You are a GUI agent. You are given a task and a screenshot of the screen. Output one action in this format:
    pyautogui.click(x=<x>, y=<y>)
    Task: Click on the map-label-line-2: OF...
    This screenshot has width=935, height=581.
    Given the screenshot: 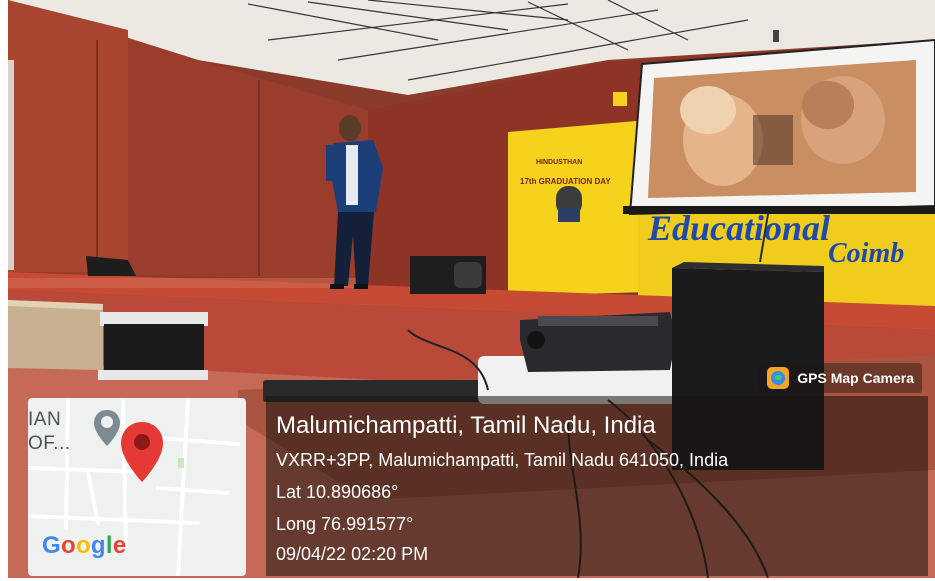 What is the action you would take?
    pyautogui.click(x=49, y=443)
    